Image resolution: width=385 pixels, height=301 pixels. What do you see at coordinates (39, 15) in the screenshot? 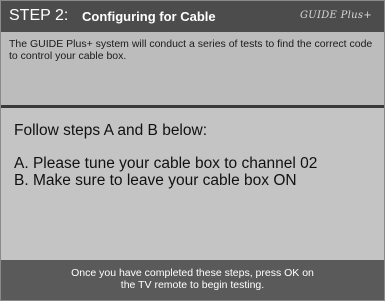
I see `step-label: STEP 2:` at bounding box center [39, 15].